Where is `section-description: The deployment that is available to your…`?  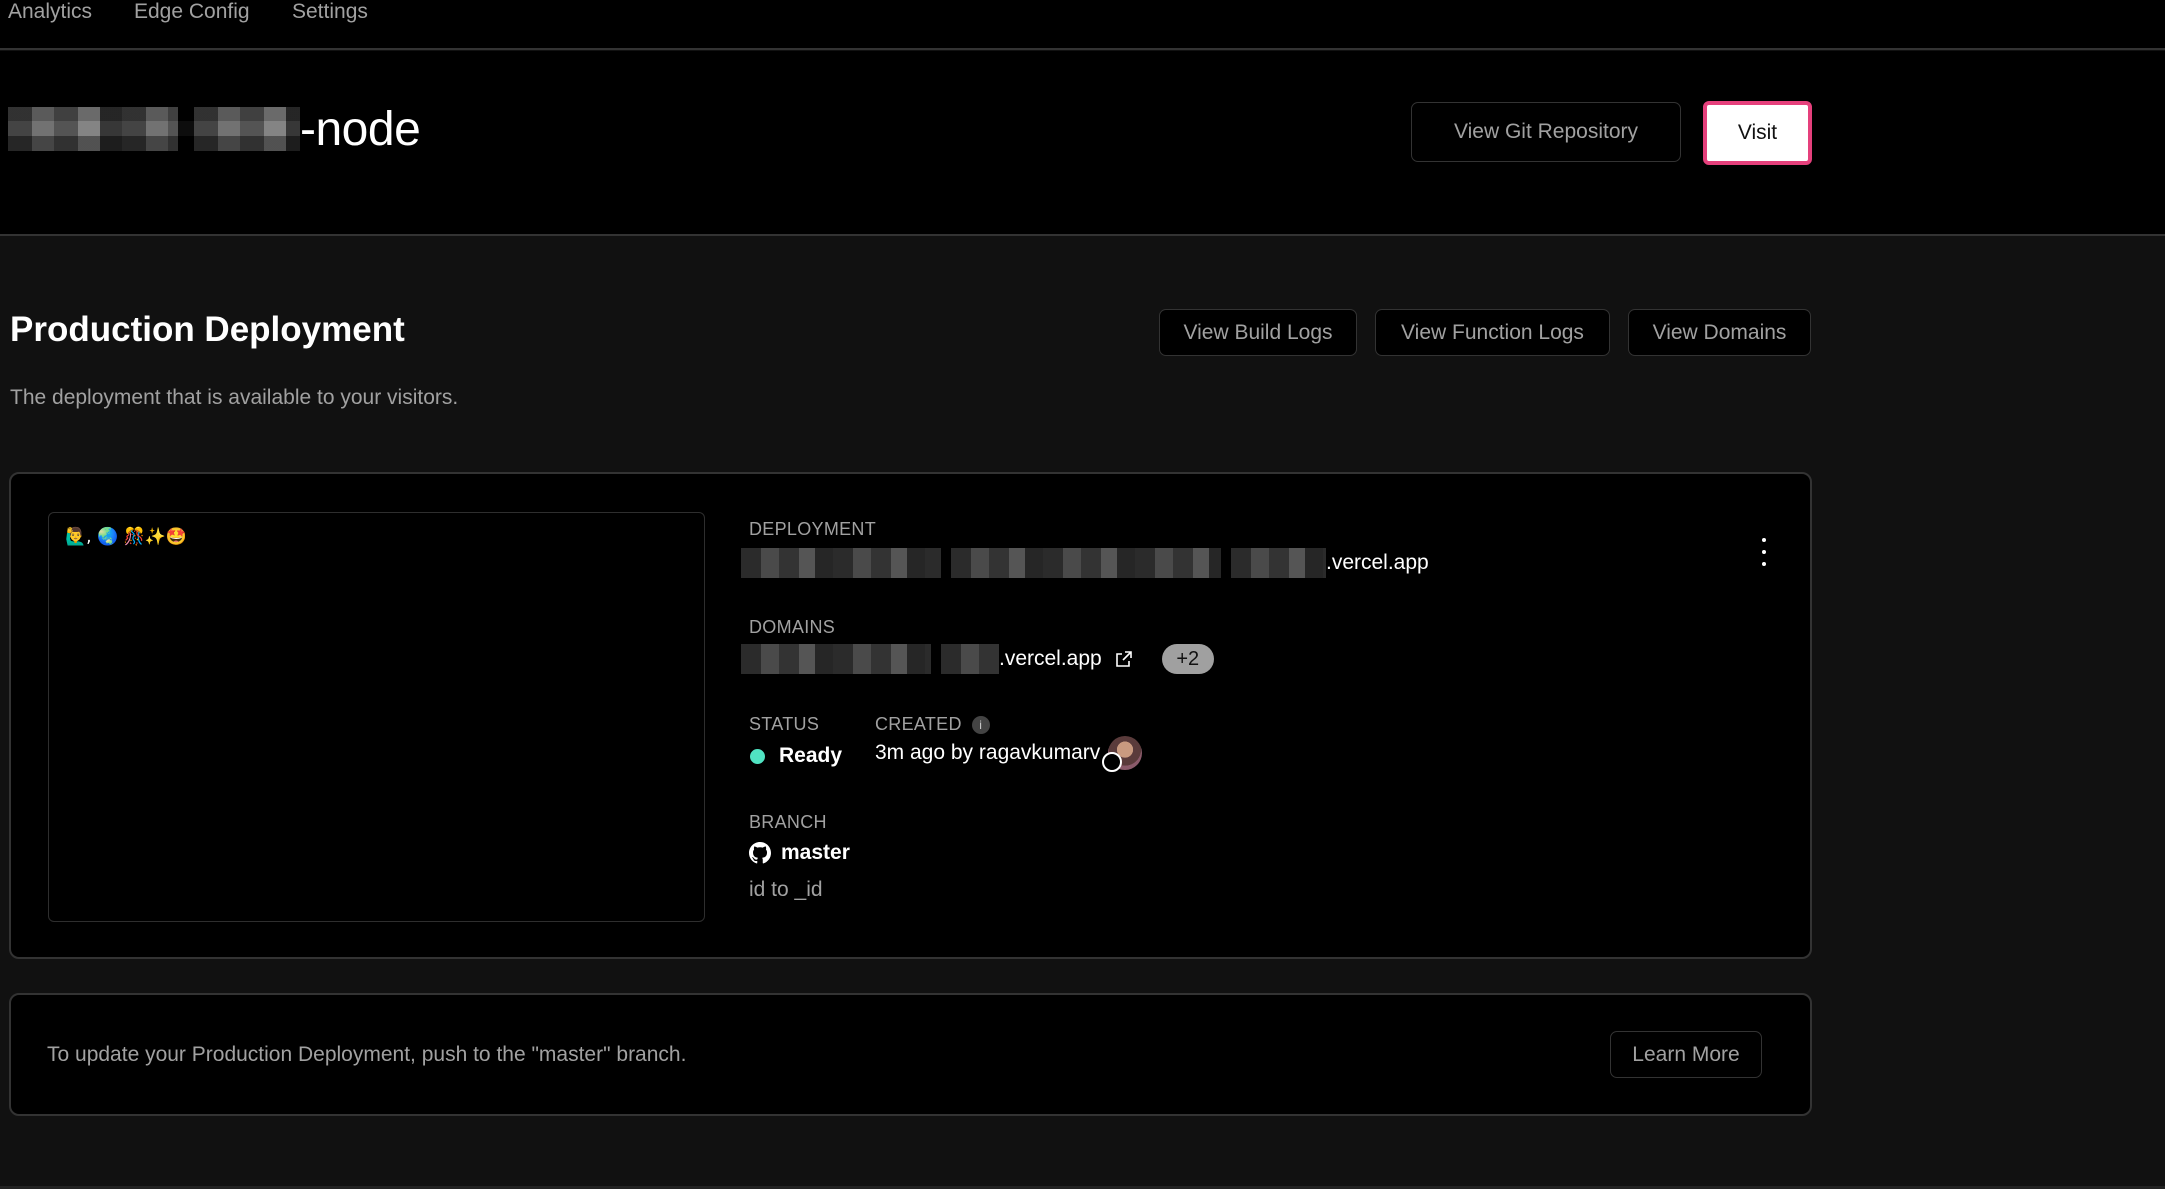
section-description: The deployment that is available to your… is located at coordinates (234, 397).